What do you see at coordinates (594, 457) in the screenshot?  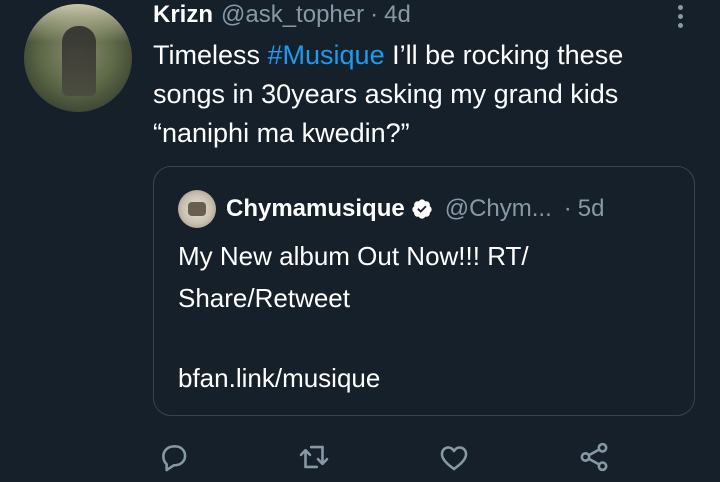 I see `share-icon` at bounding box center [594, 457].